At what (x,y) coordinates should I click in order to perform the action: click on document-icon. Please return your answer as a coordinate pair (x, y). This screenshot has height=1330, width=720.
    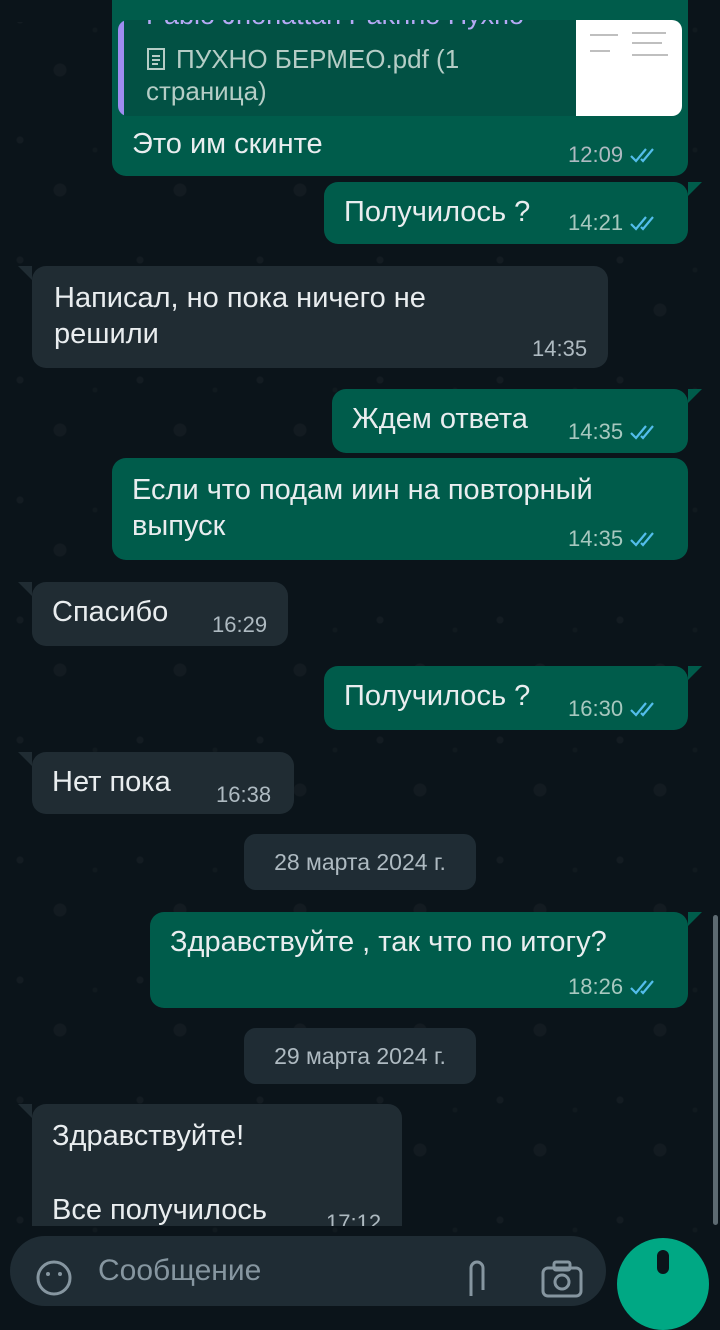
    Looking at the image, I should click on (156, 59).